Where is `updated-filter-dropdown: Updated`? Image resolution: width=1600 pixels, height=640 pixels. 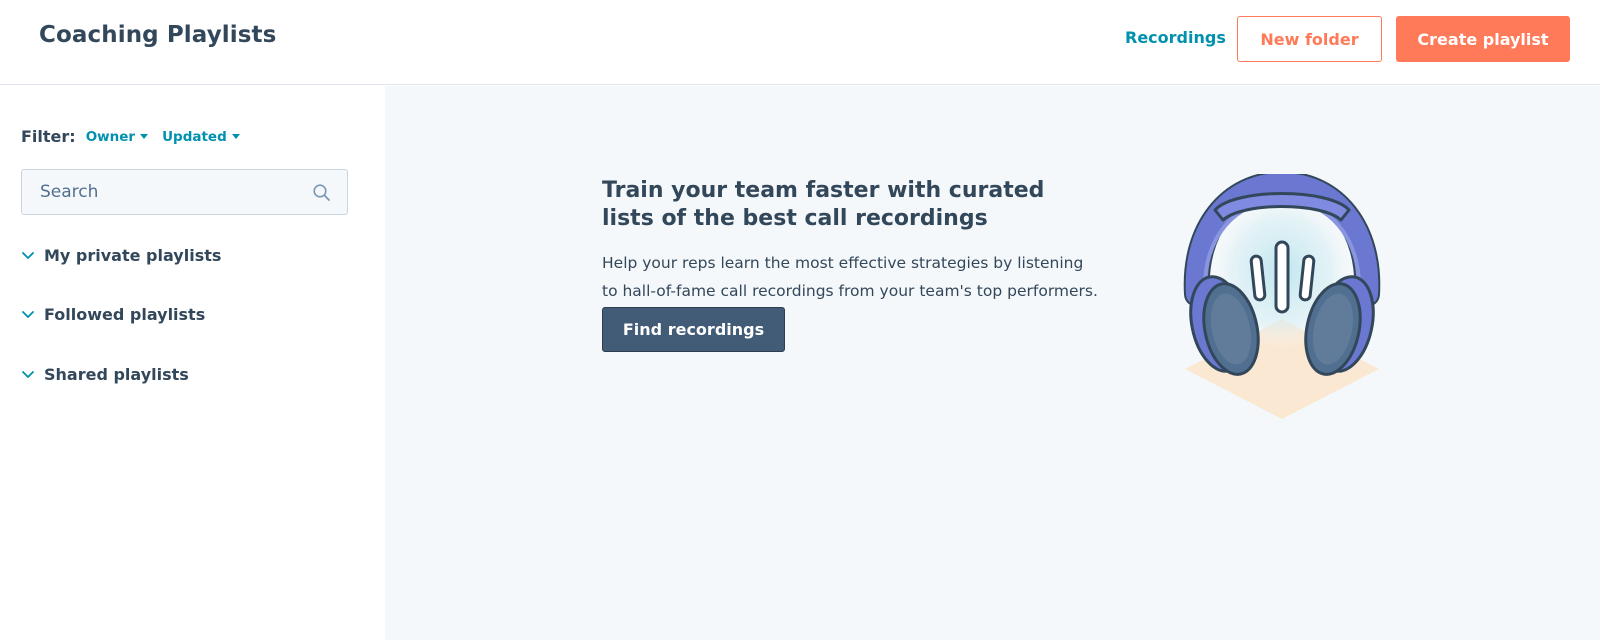
updated-filter-dropdown: Updated is located at coordinates (201, 137).